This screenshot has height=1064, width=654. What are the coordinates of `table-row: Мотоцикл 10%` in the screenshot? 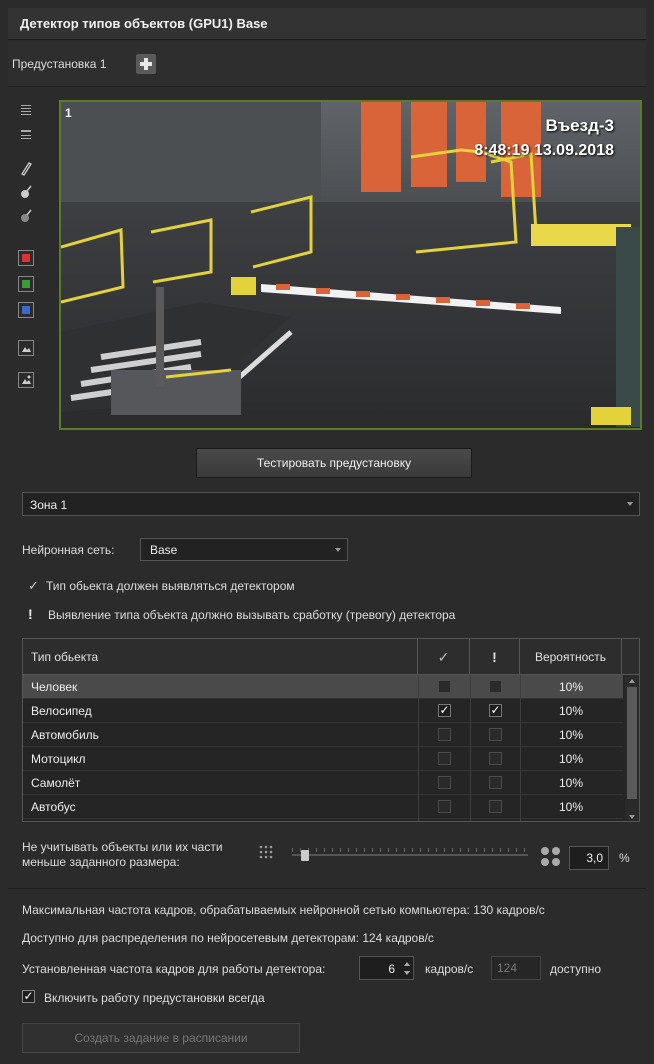 It's located at (323, 759).